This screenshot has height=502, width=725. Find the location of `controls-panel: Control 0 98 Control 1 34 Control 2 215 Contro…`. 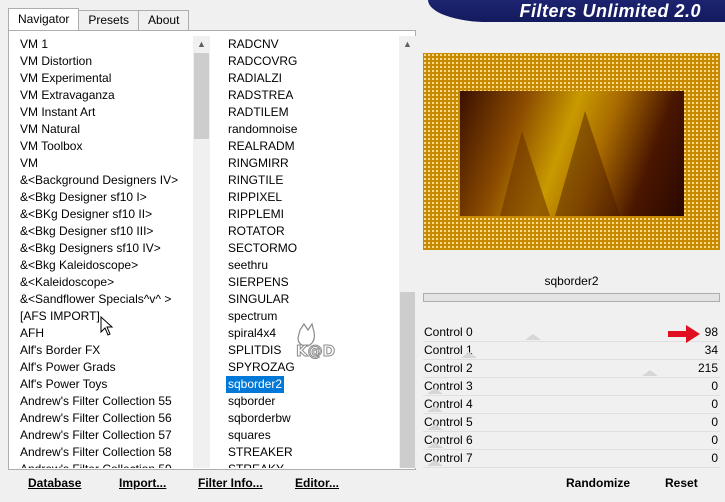

controls-panel: Control 0 98 Control 1 34 Control 2 215 Contro… is located at coordinates (571, 396).